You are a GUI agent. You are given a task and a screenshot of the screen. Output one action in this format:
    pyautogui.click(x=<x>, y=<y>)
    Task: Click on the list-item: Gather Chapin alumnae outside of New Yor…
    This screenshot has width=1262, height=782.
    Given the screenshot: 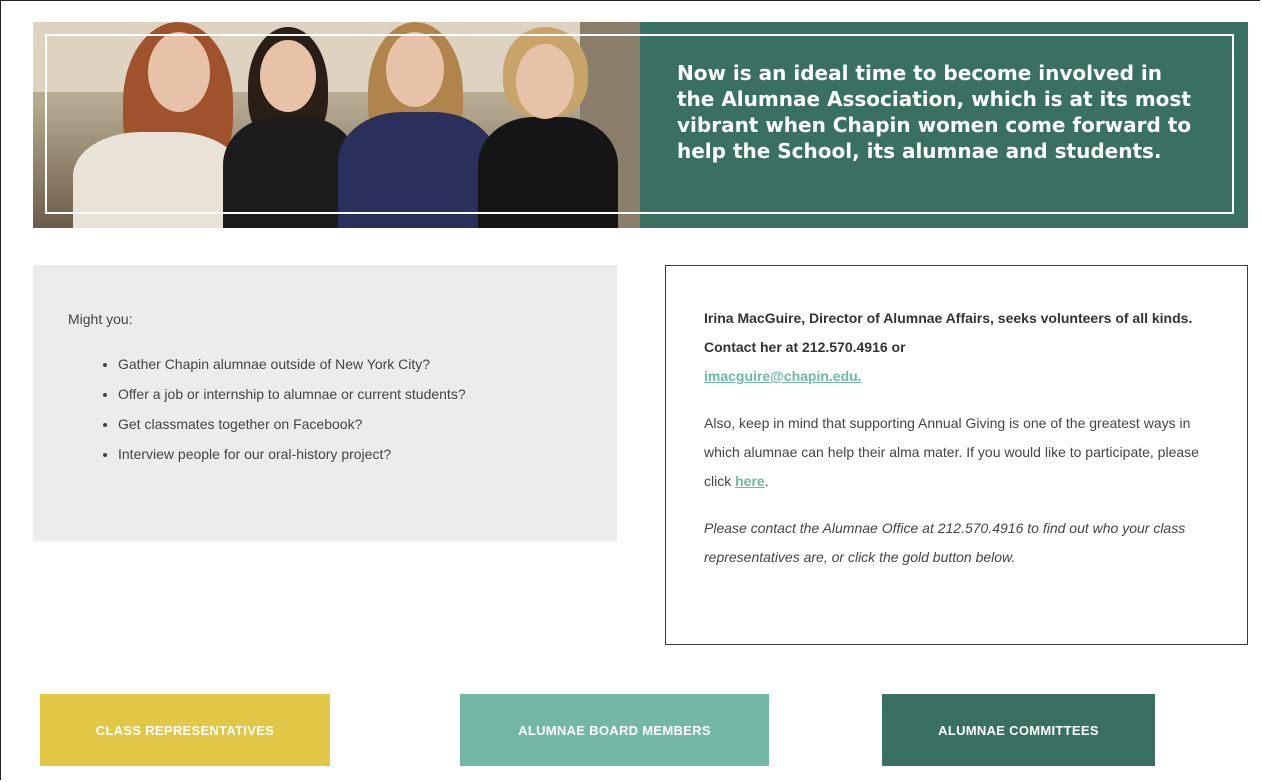 What is the action you would take?
    pyautogui.click(x=352, y=364)
    